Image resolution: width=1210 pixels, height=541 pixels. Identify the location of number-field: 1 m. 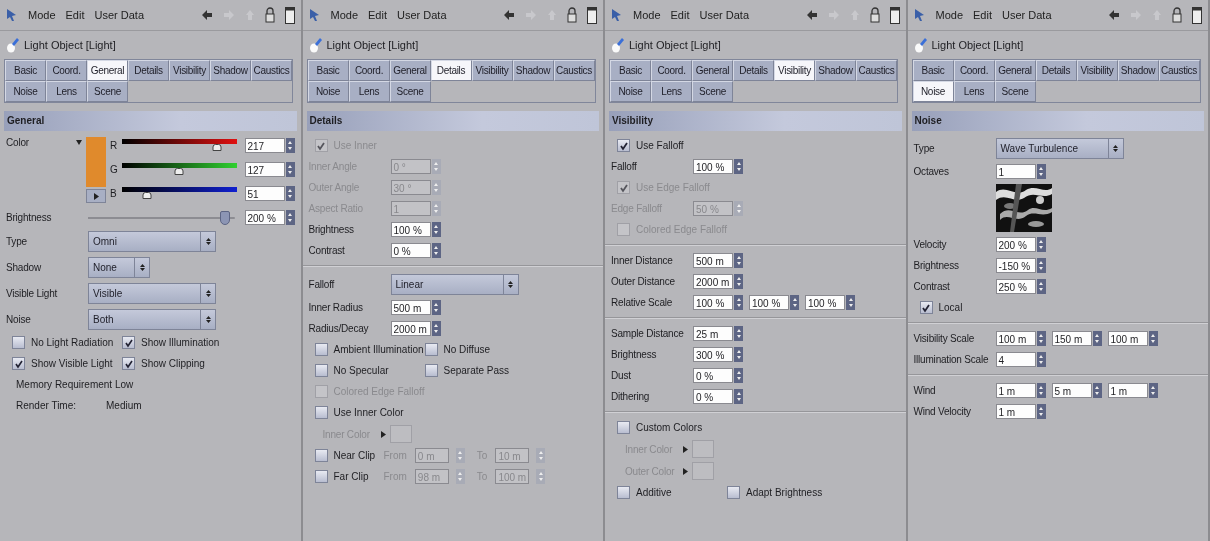
(1127, 390).